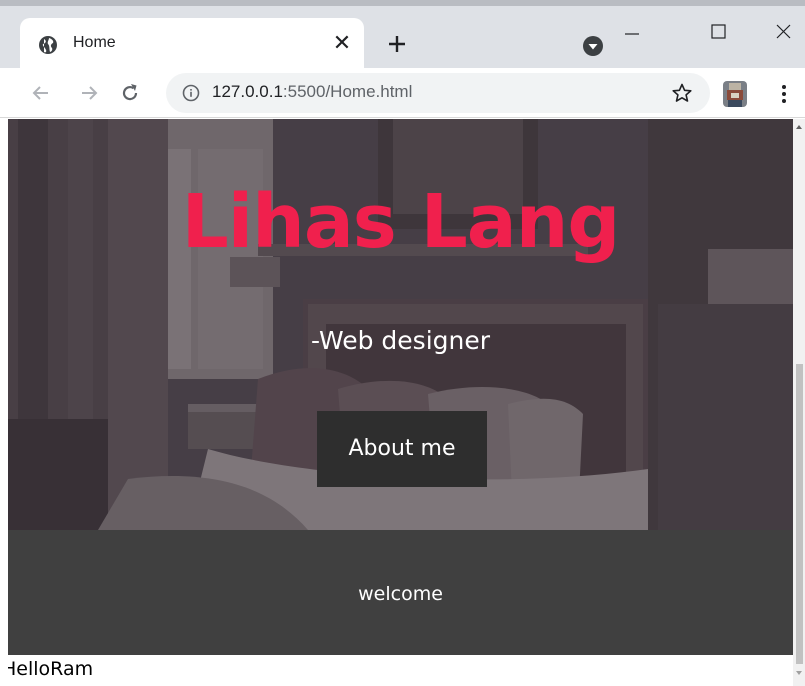 The image size is (805, 686). Describe the element at coordinates (593, 46) in the screenshot. I see `media-control-icon` at that location.